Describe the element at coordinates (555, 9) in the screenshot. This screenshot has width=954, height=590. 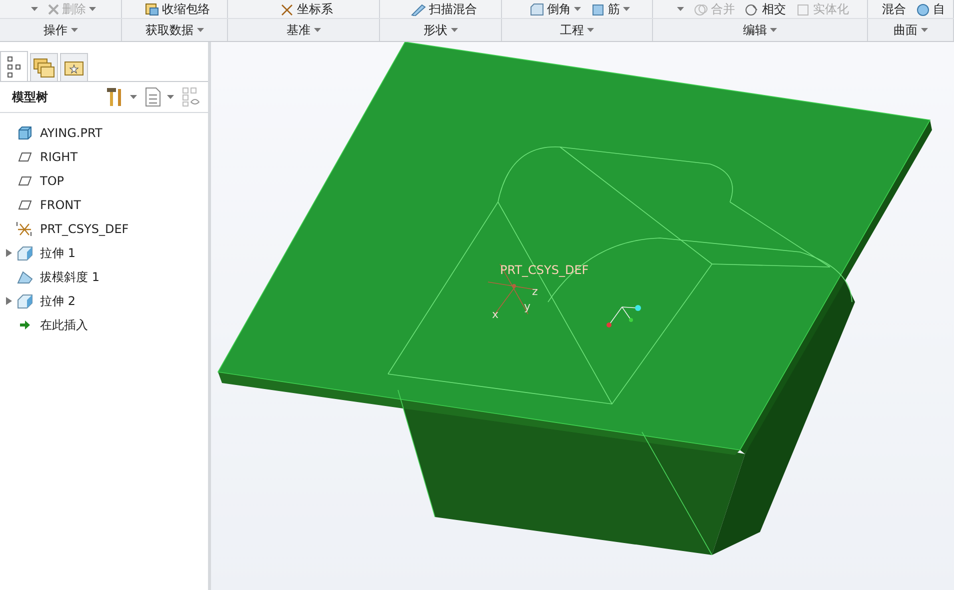
I see `ribbon-command: 倒角` at that location.